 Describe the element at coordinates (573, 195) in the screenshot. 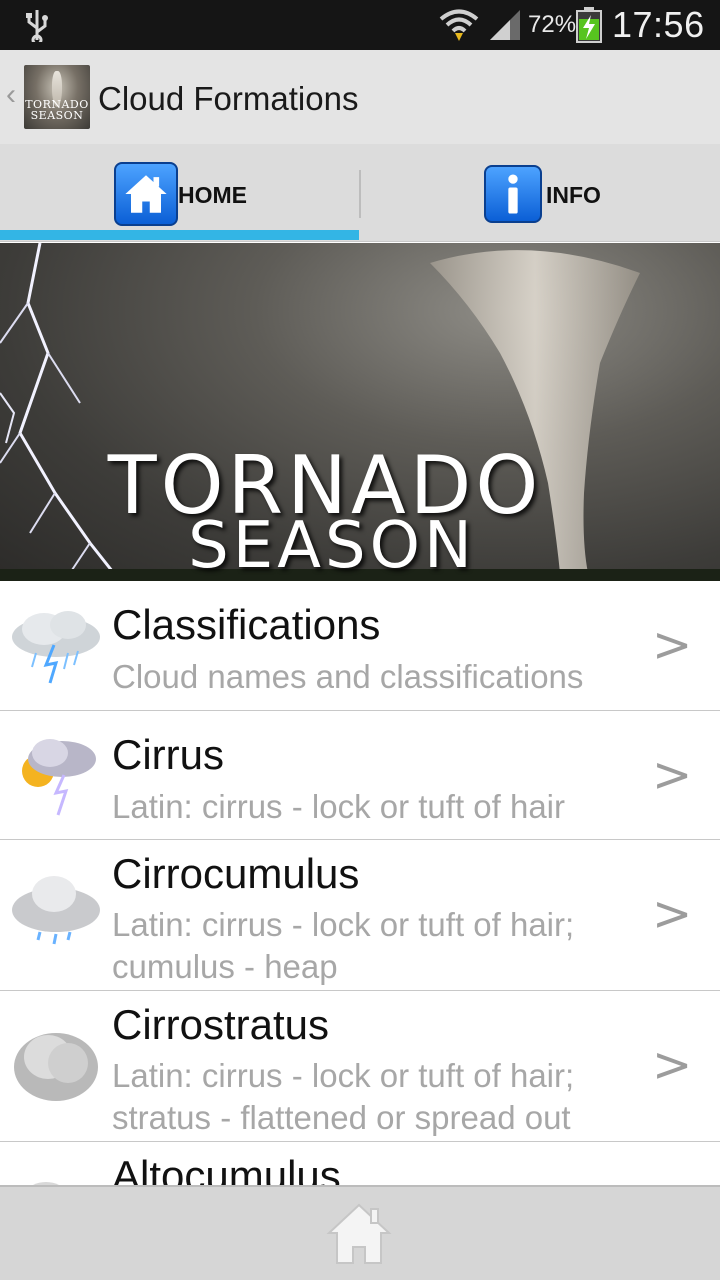

I see `tab-info-label: INFO` at that location.